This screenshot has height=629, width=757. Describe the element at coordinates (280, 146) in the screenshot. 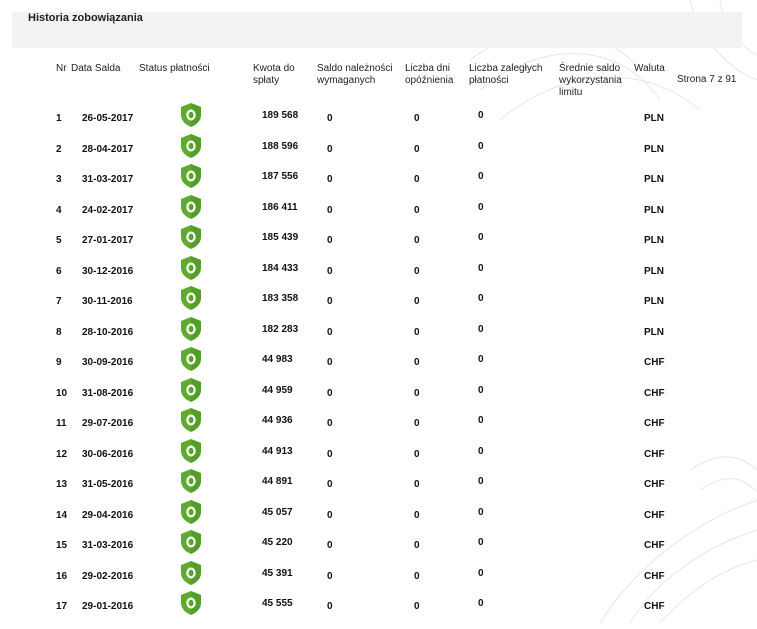

I see `row-amount: 188 596` at that location.